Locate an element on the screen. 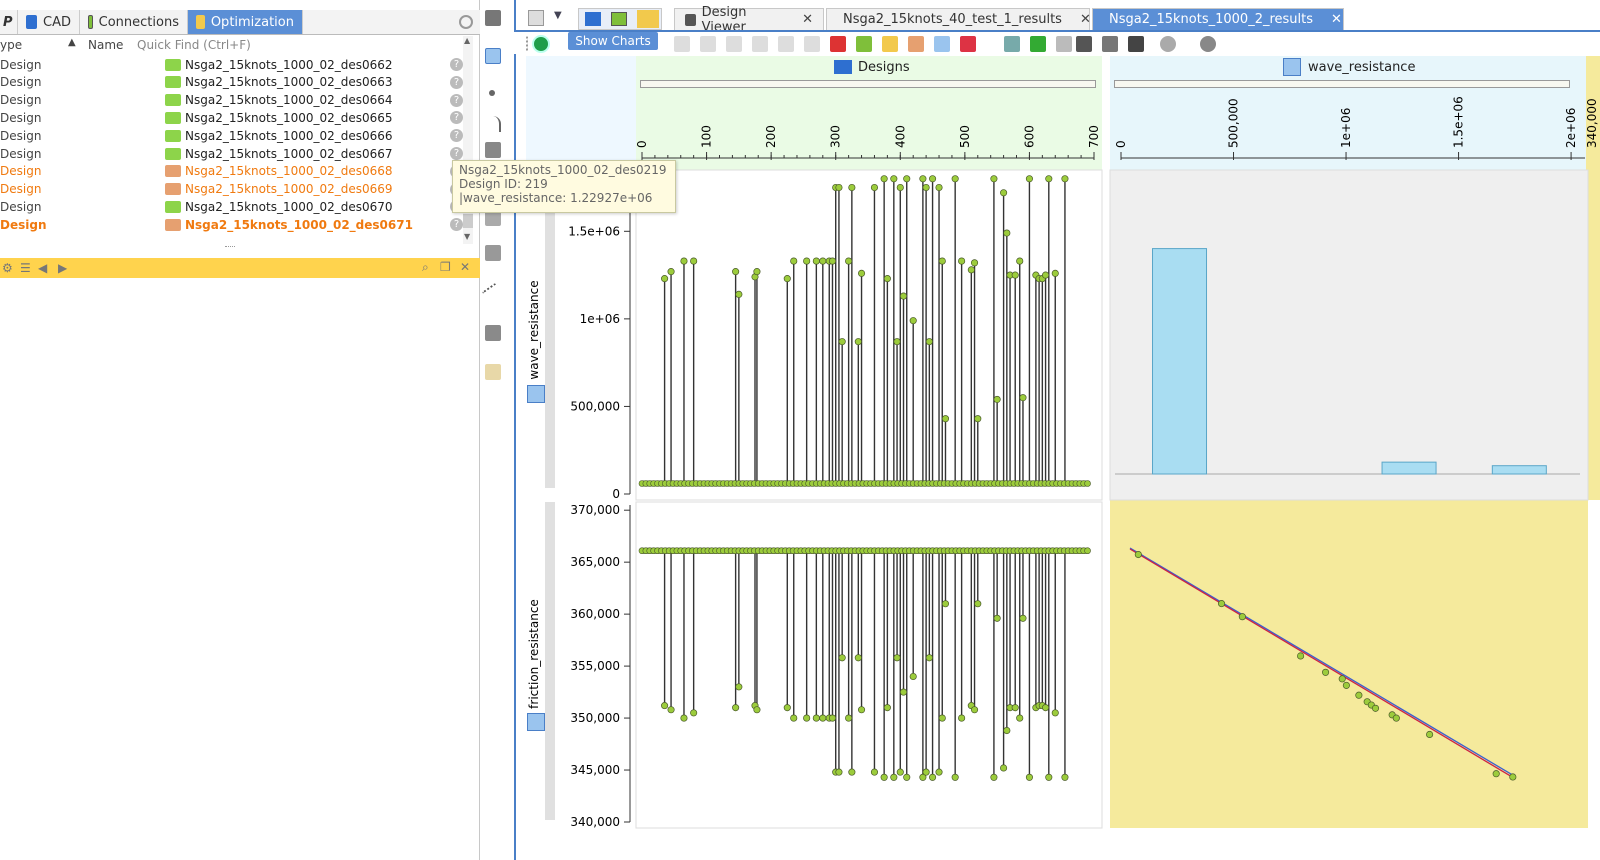 Image resolution: width=1600 pixels, height=860 pixels. friction-y-tick-label: 350,000 is located at coordinates (595, 718).